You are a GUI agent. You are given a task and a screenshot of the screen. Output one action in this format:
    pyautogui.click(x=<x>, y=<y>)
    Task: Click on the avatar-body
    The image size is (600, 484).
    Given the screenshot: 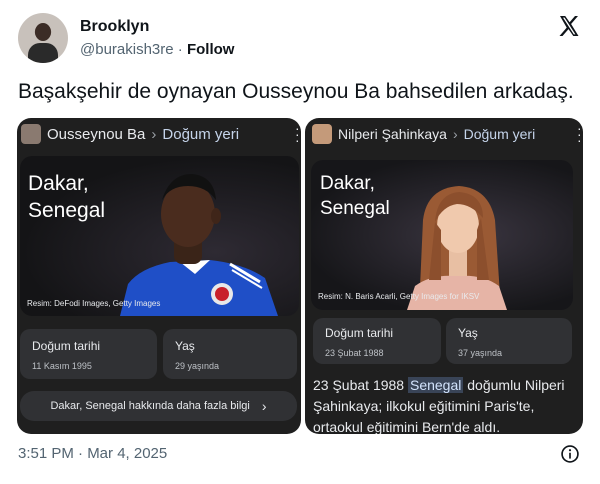 What is the action you would take?
    pyautogui.click(x=43, y=53)
    